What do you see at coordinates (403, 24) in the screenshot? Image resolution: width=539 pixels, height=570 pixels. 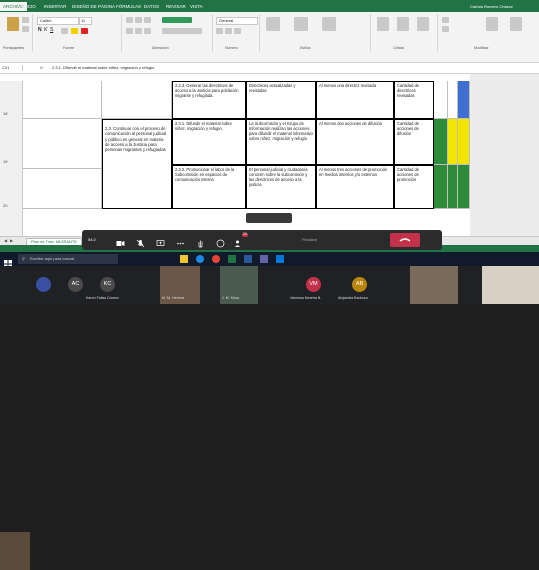 I see `delete-cells-icon` at bounding box center [403, 24].